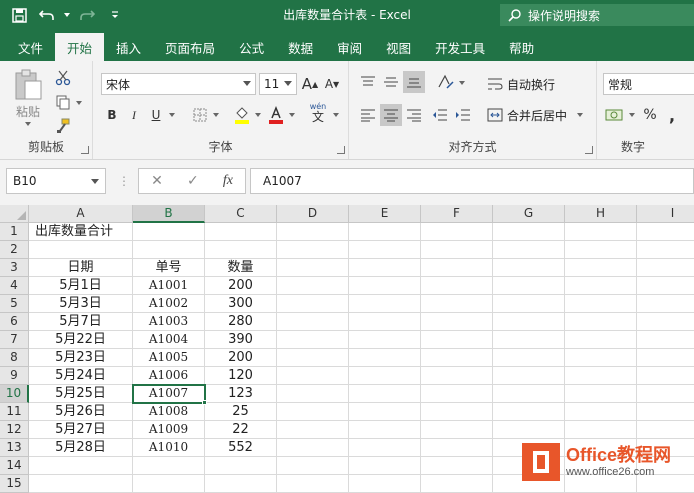 Image resolution: width=694 pixels, height=493 pixels. What do you see at coordinates (368, 82) in the screenshot?
I see `align-top-button` at bounding box center [368, 82].